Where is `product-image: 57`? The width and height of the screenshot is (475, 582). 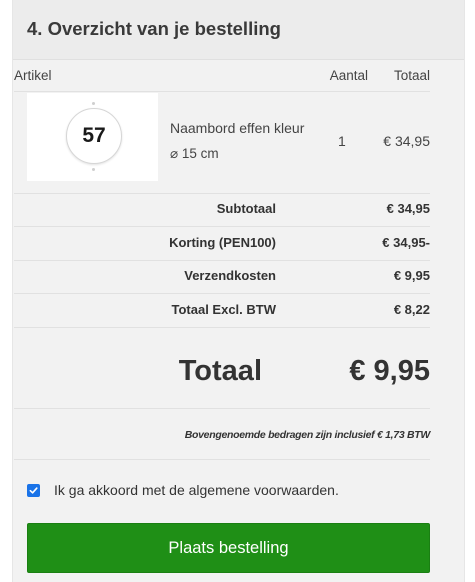 product-image: 57 is located at coordinates (92, 137).